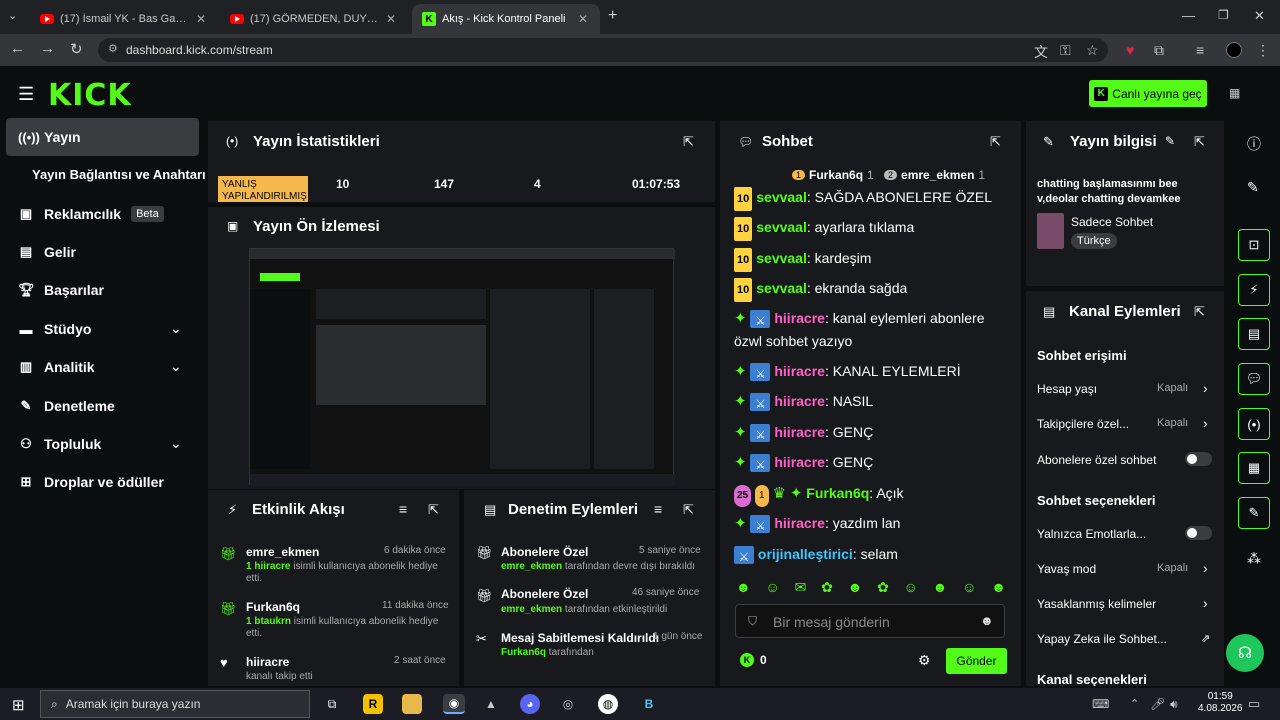  Describe the element at coordinates (1050, 231) in the screenshot. I see `category-thumbnail` at that location.